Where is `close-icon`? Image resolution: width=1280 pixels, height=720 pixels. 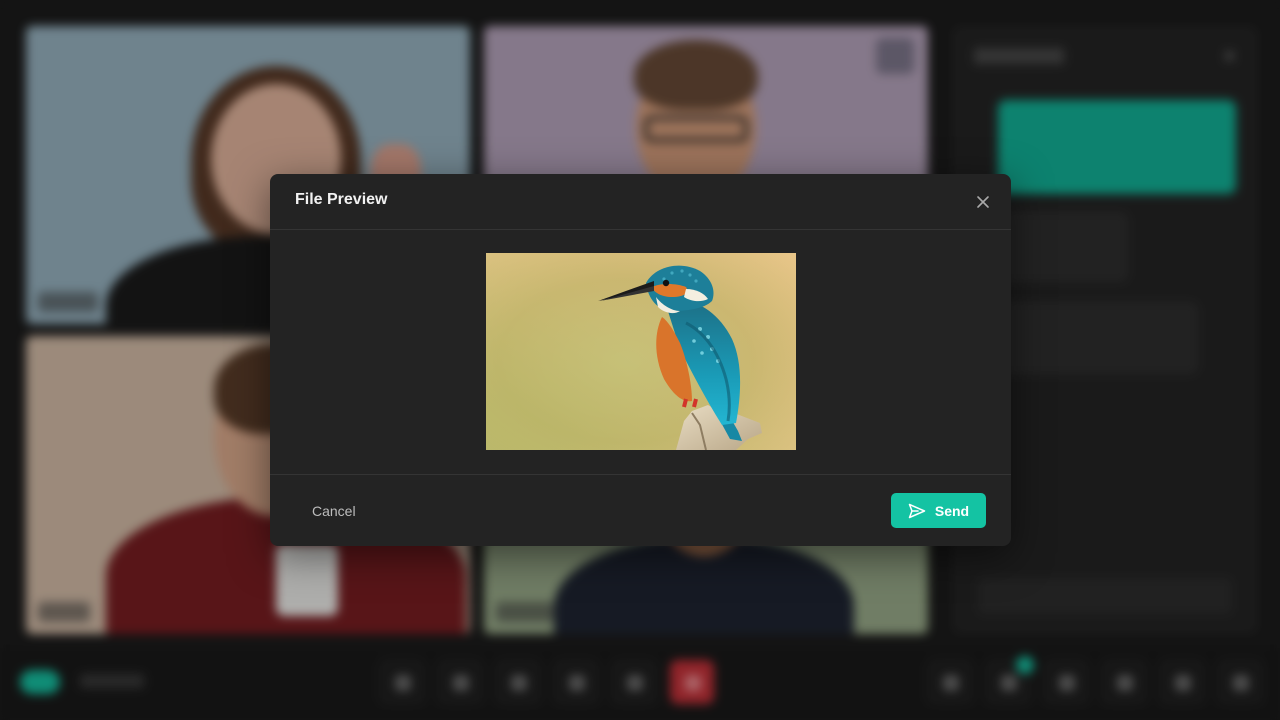 close-icon is located at coordinates (983, 202).